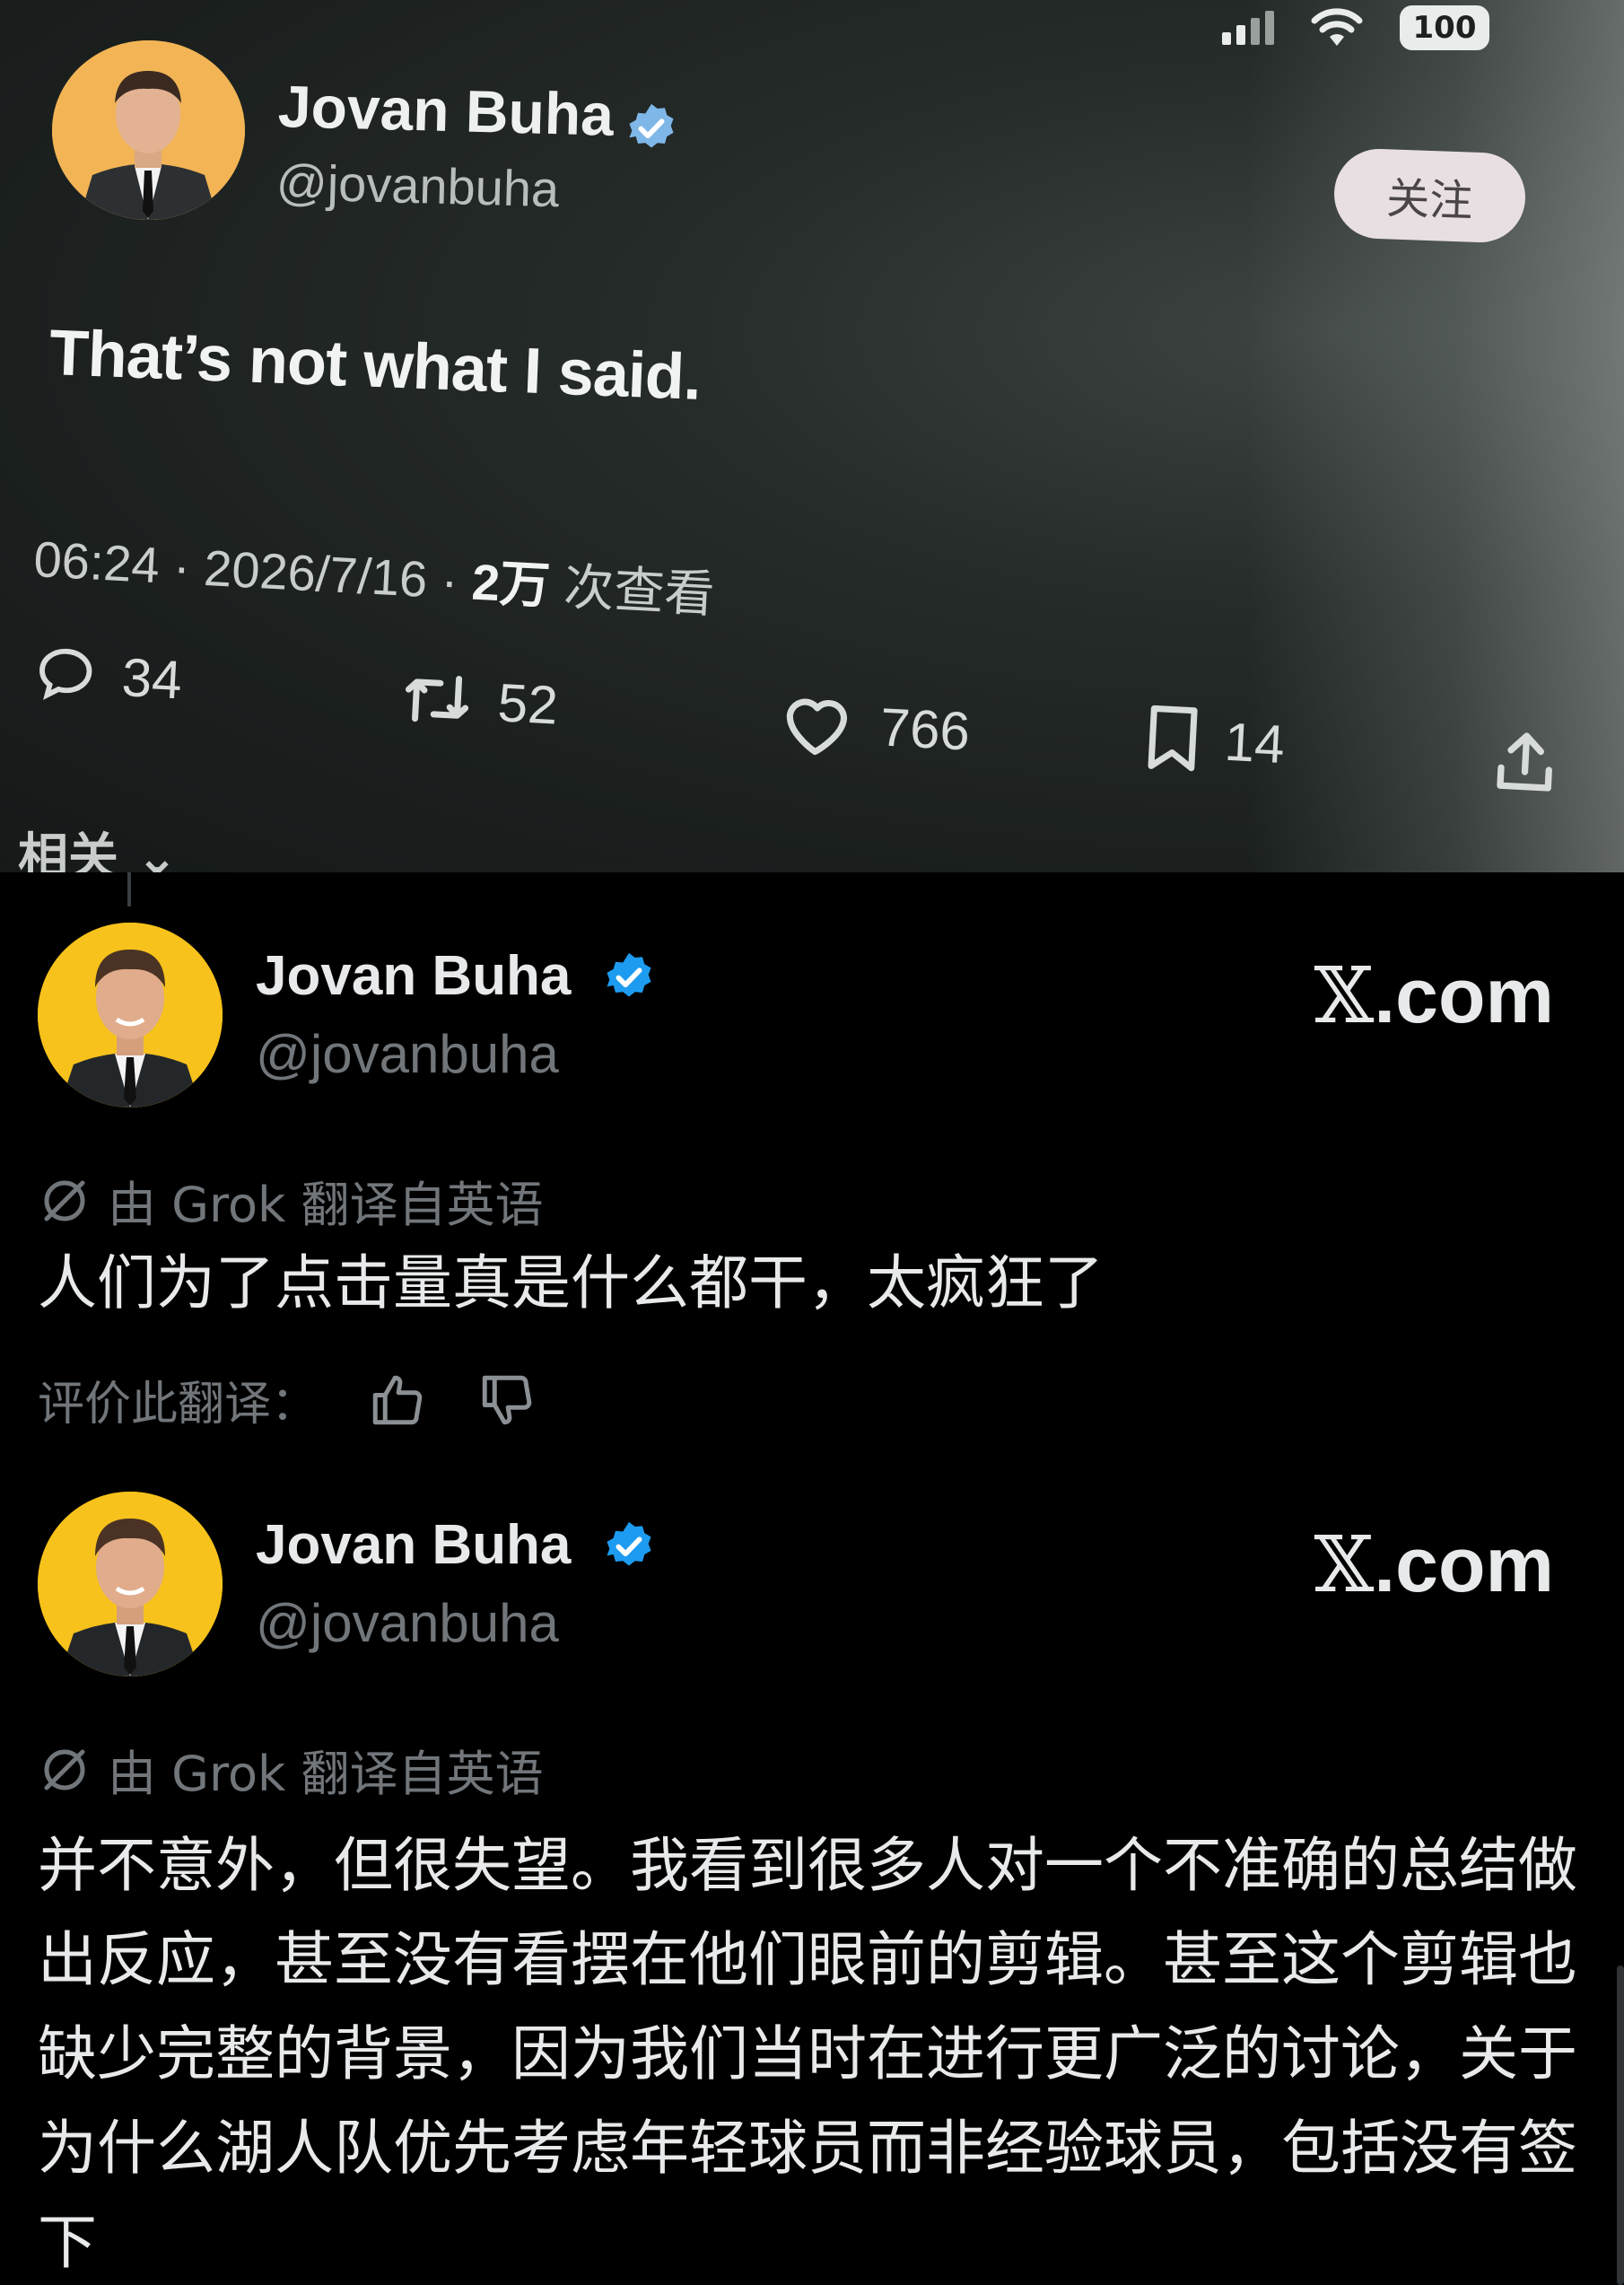  I want to click on tweet-meta: 06:24 · 2026/7/16 · 2万 次查看, so click(374, 573).